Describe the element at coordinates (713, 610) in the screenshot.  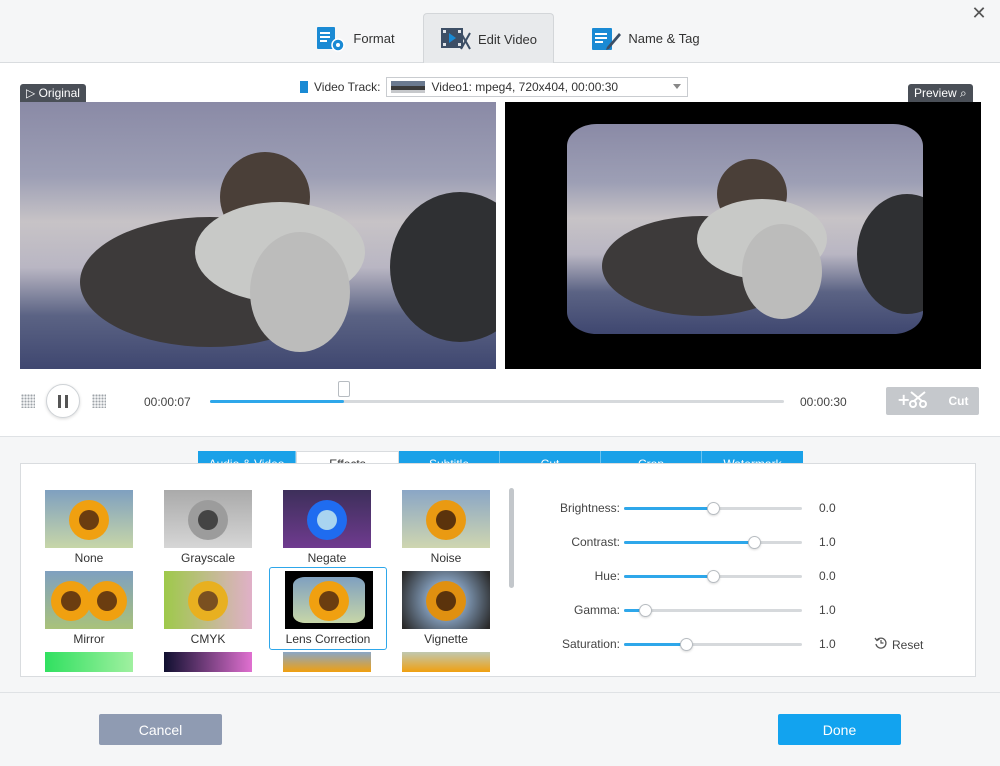
I see `gamma-slider` at that location.